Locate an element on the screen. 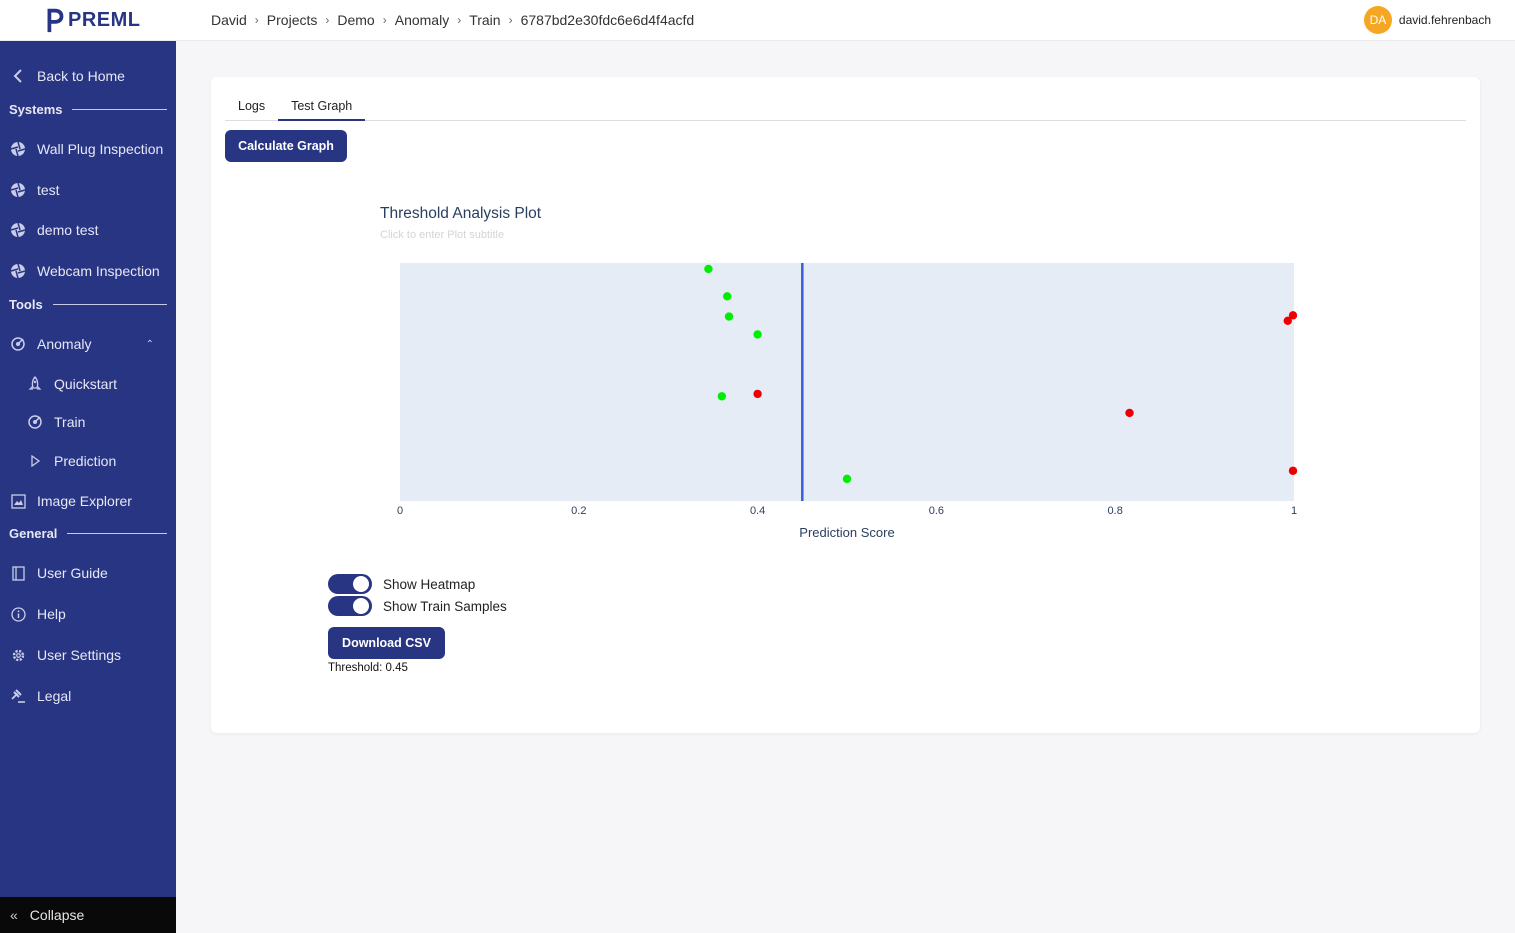 The image size is (1515, 933). x-axis-label: Prediction Score is located at coordinates (846, 532).